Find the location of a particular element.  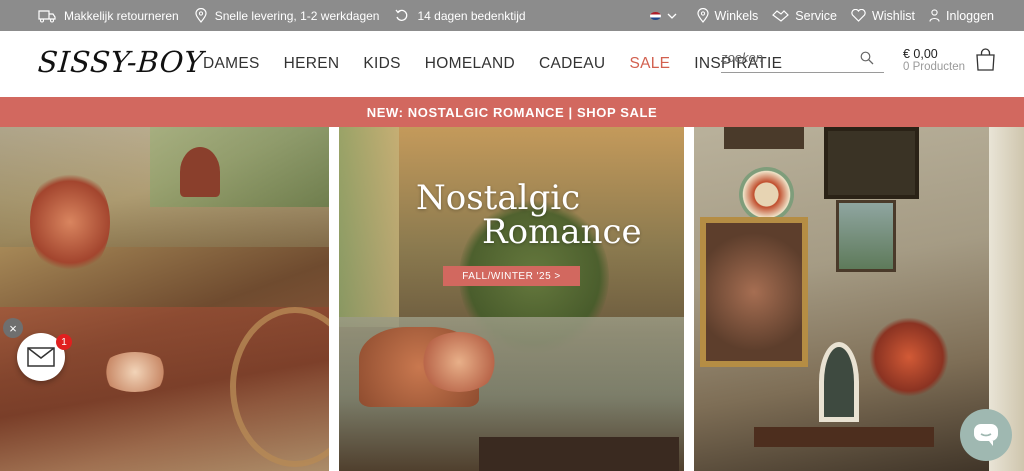

nav-item-sale: SALE is located at coordinates (649, 64).